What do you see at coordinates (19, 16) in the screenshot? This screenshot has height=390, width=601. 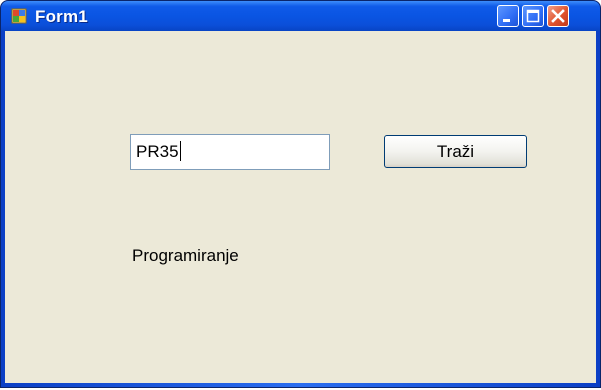 I see `form-app-icon` at bounding box center [19, 16].